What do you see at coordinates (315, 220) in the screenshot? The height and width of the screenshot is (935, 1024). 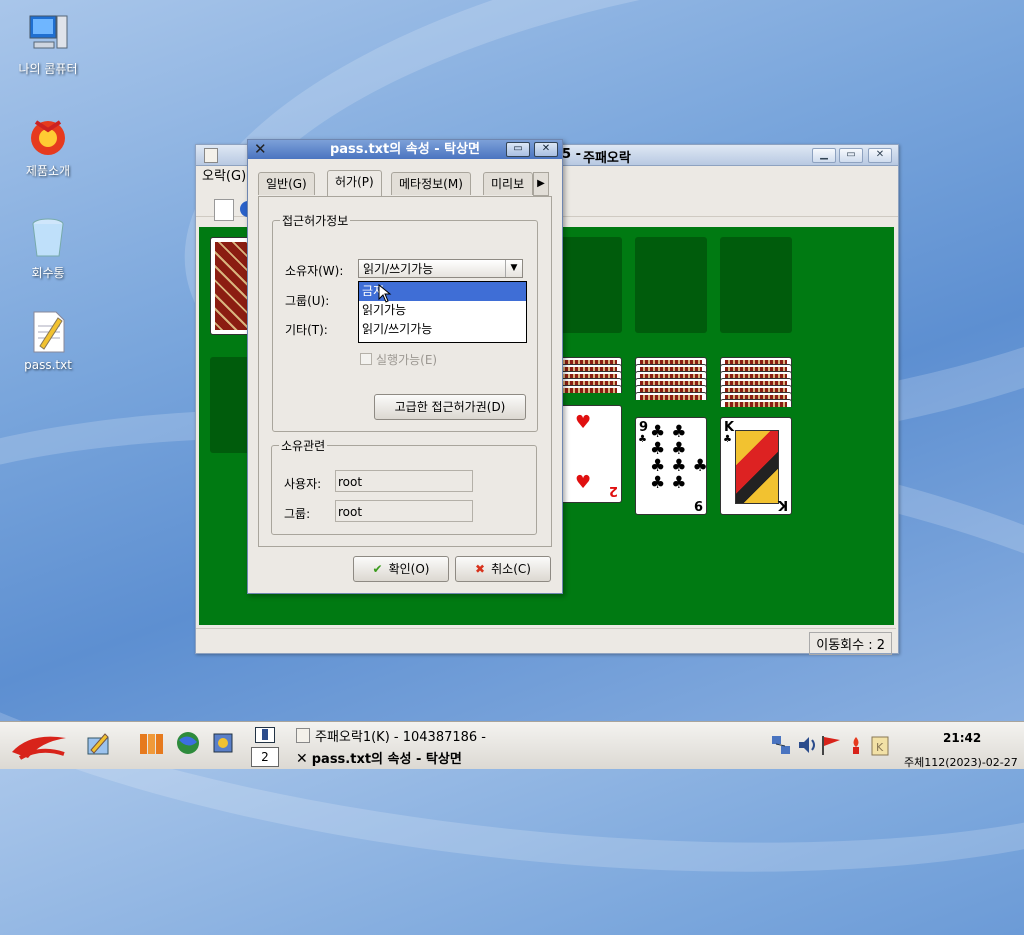 I see `access-group-label: 접근허가정보` at bounding box center [315, 220].